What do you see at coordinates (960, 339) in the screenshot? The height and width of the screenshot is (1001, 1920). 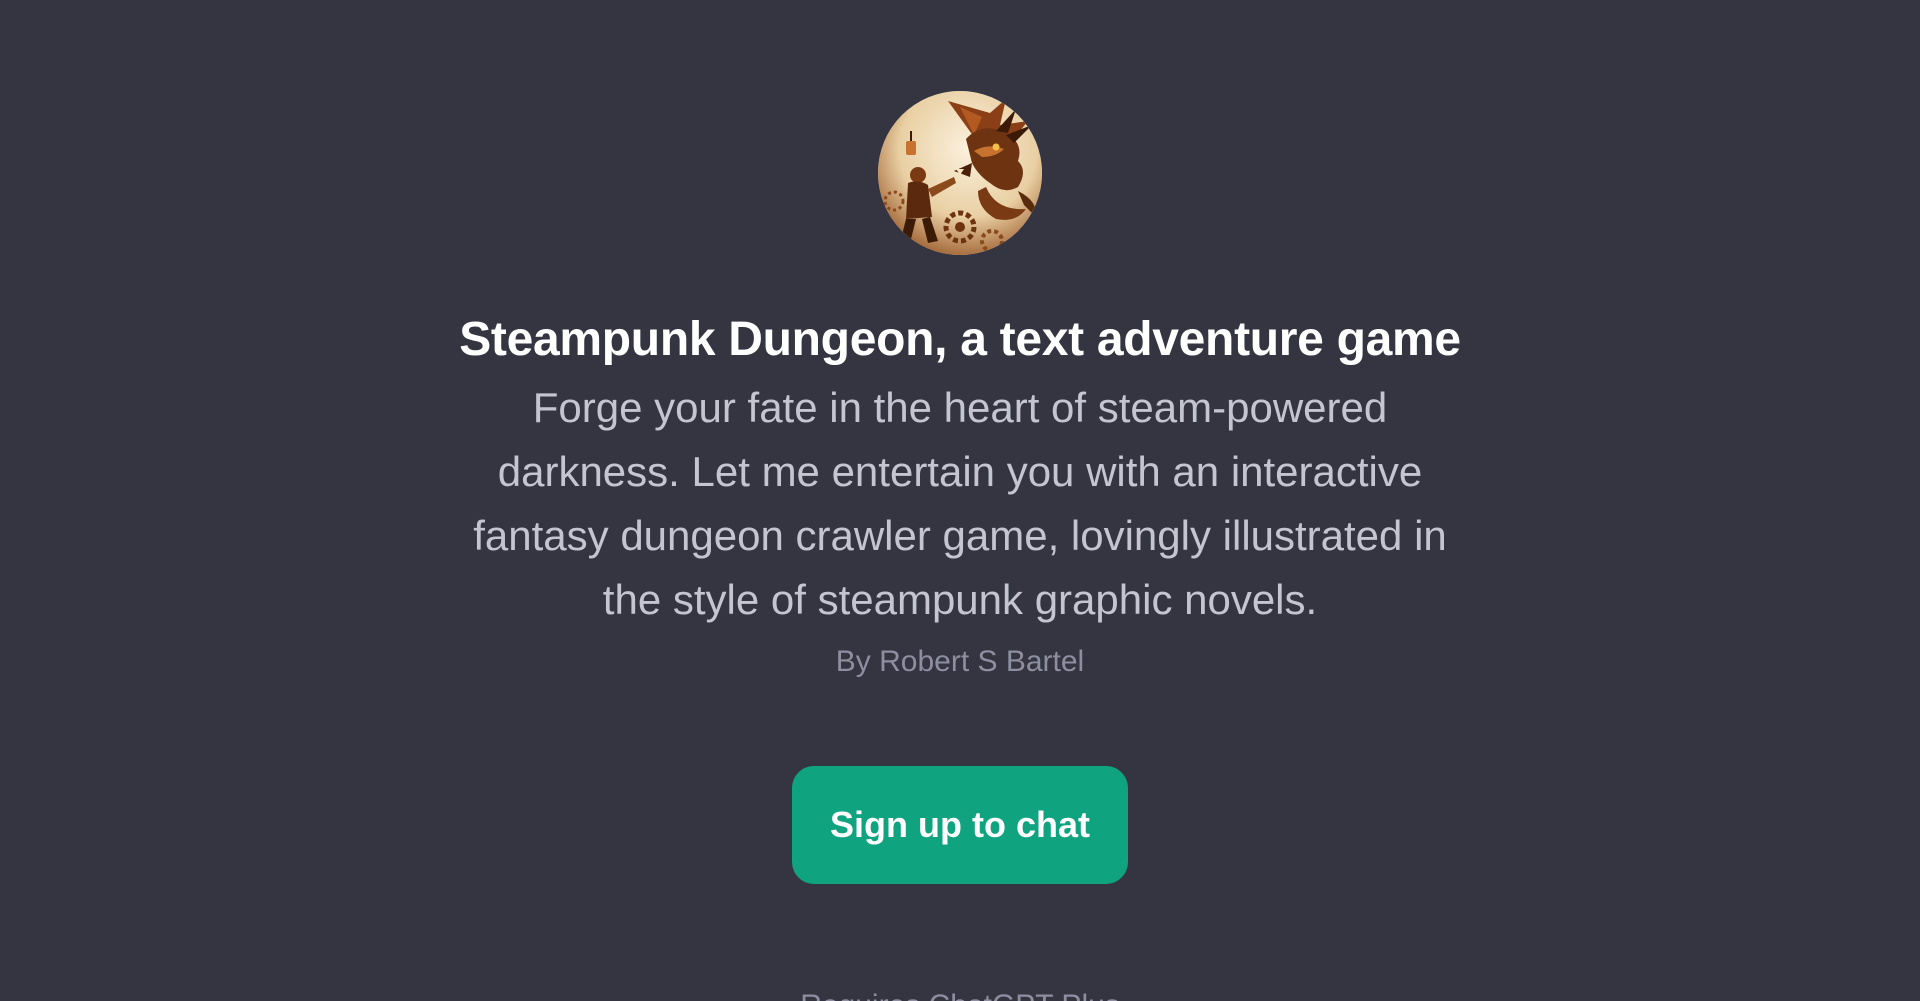 I see `gpt-title: Steampunk Dungeon, a text adventure game` at bounding box center [960, 339].